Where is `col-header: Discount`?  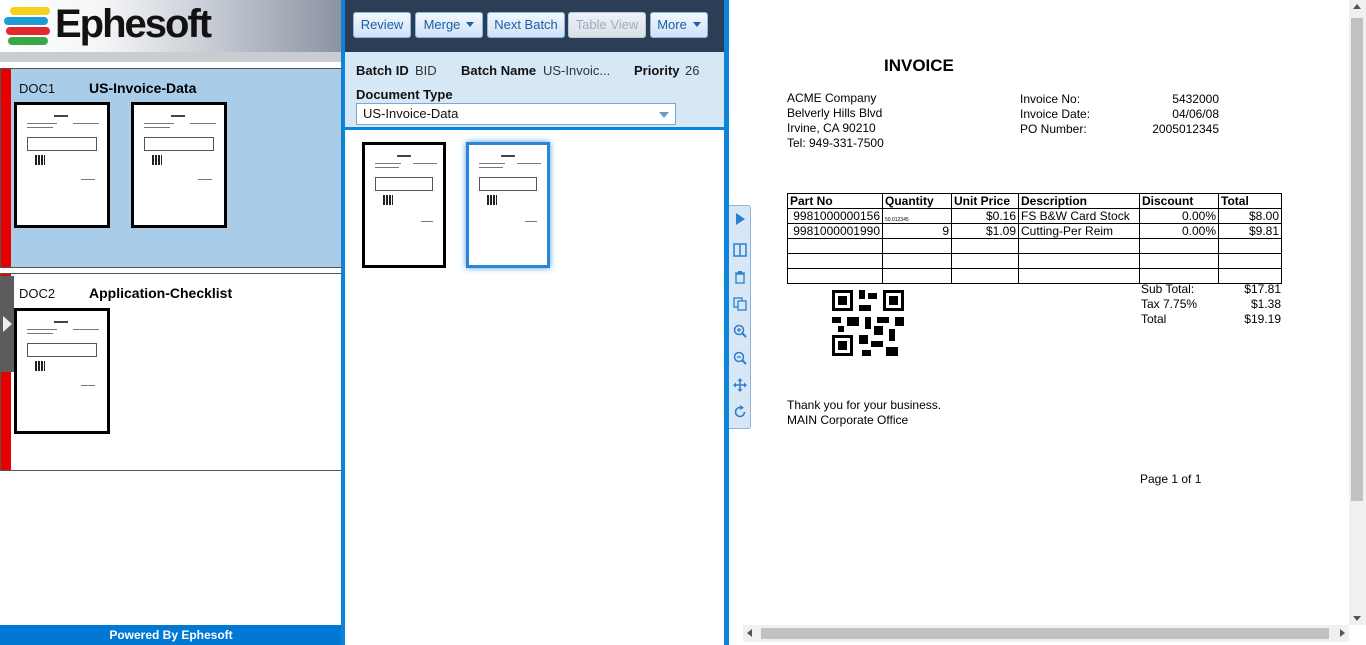
col-header: Discount is located at coordinates (1179, 201).